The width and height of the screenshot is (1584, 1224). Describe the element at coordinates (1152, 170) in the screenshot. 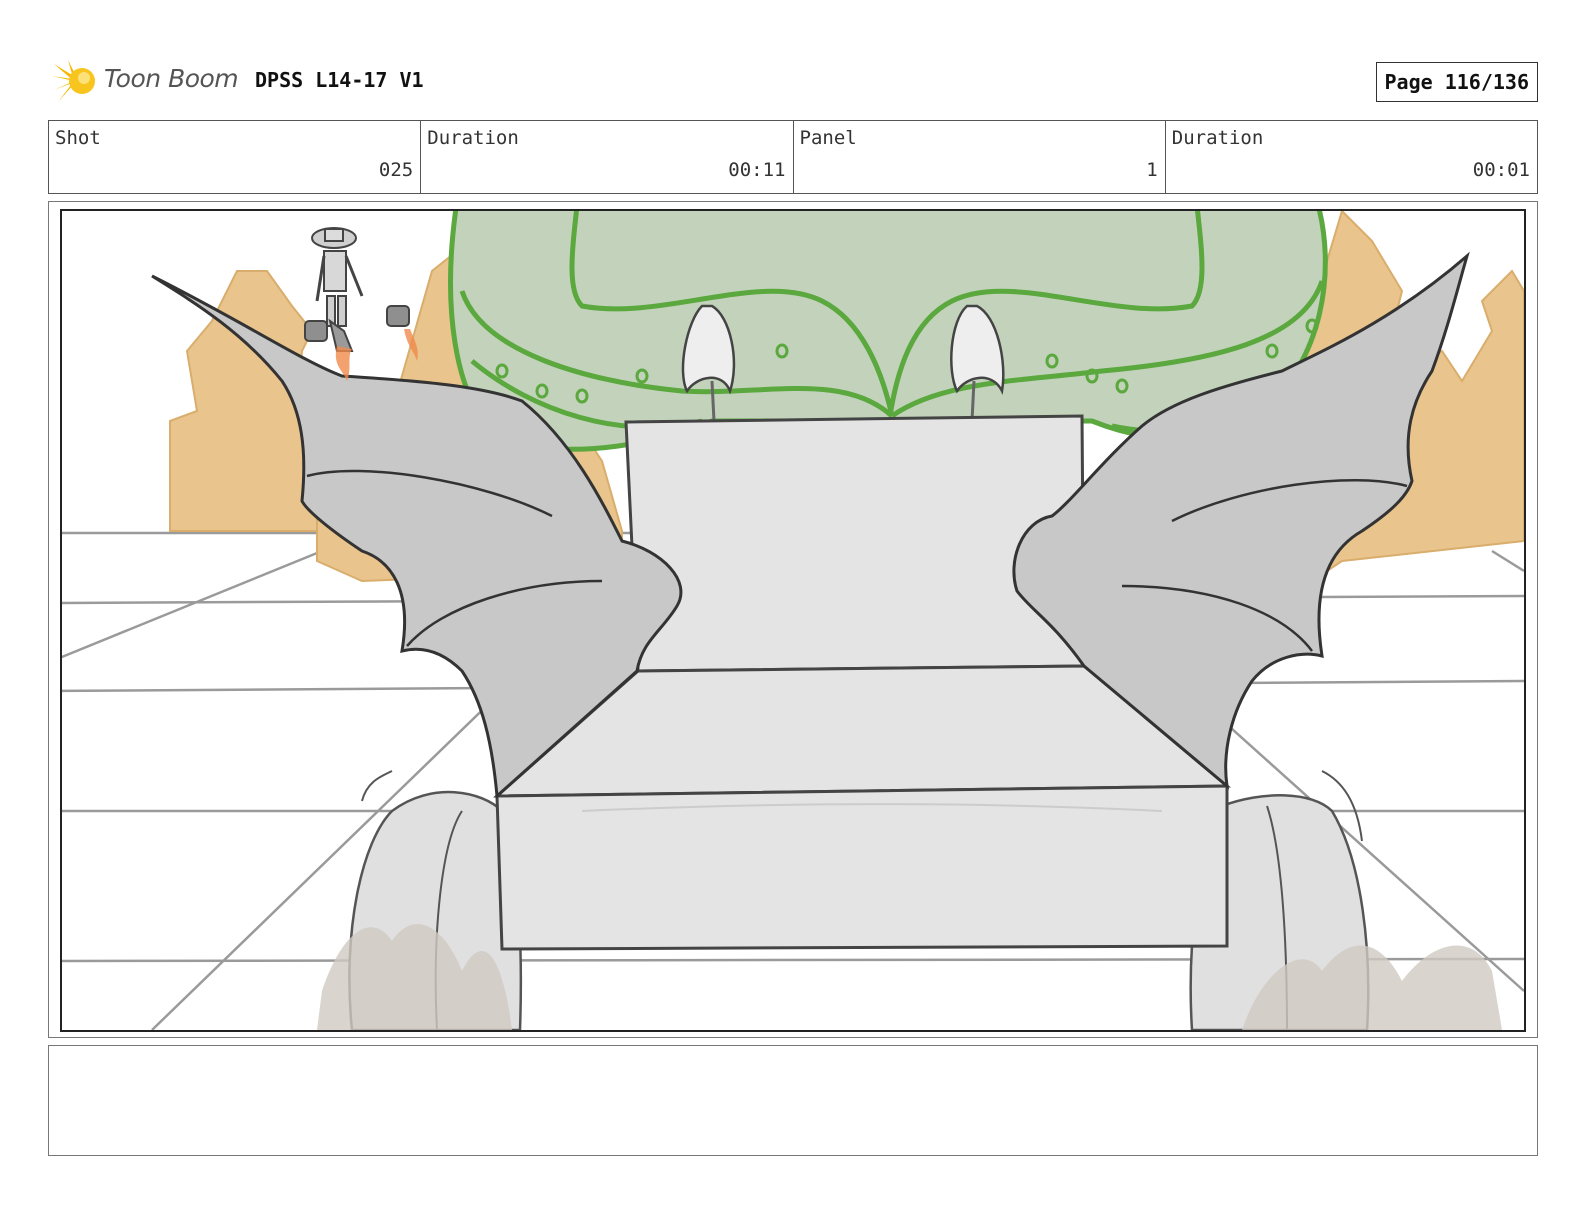

I see `panel-value: 1` at that location.